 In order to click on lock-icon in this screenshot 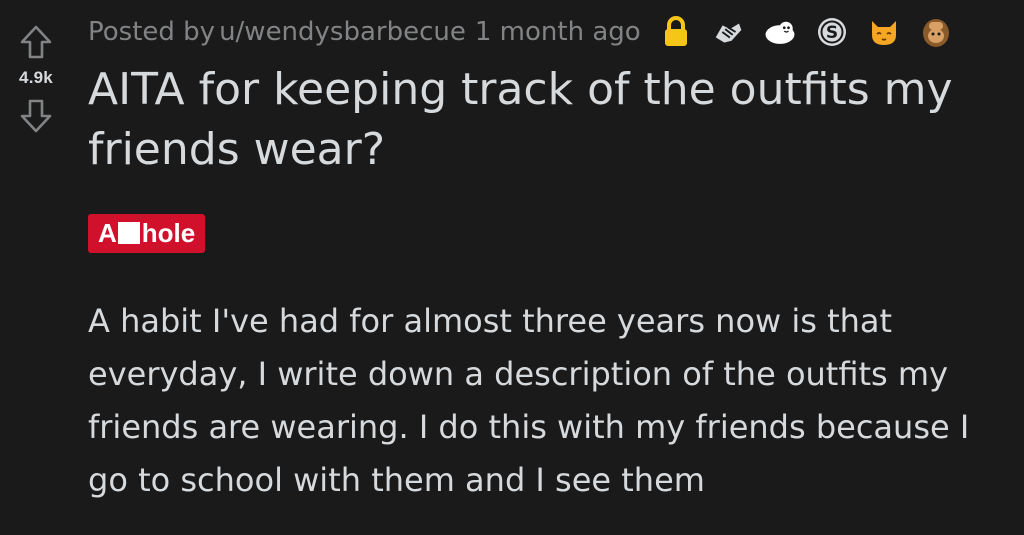, I will do `click(676, 32)`.